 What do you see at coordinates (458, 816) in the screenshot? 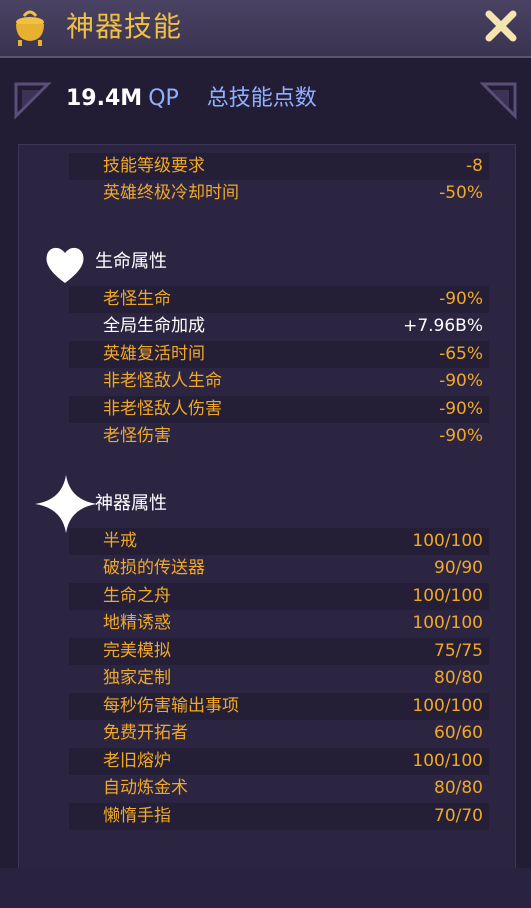
I see `artifact-level: 70/70` at bounding box center [458, 816].